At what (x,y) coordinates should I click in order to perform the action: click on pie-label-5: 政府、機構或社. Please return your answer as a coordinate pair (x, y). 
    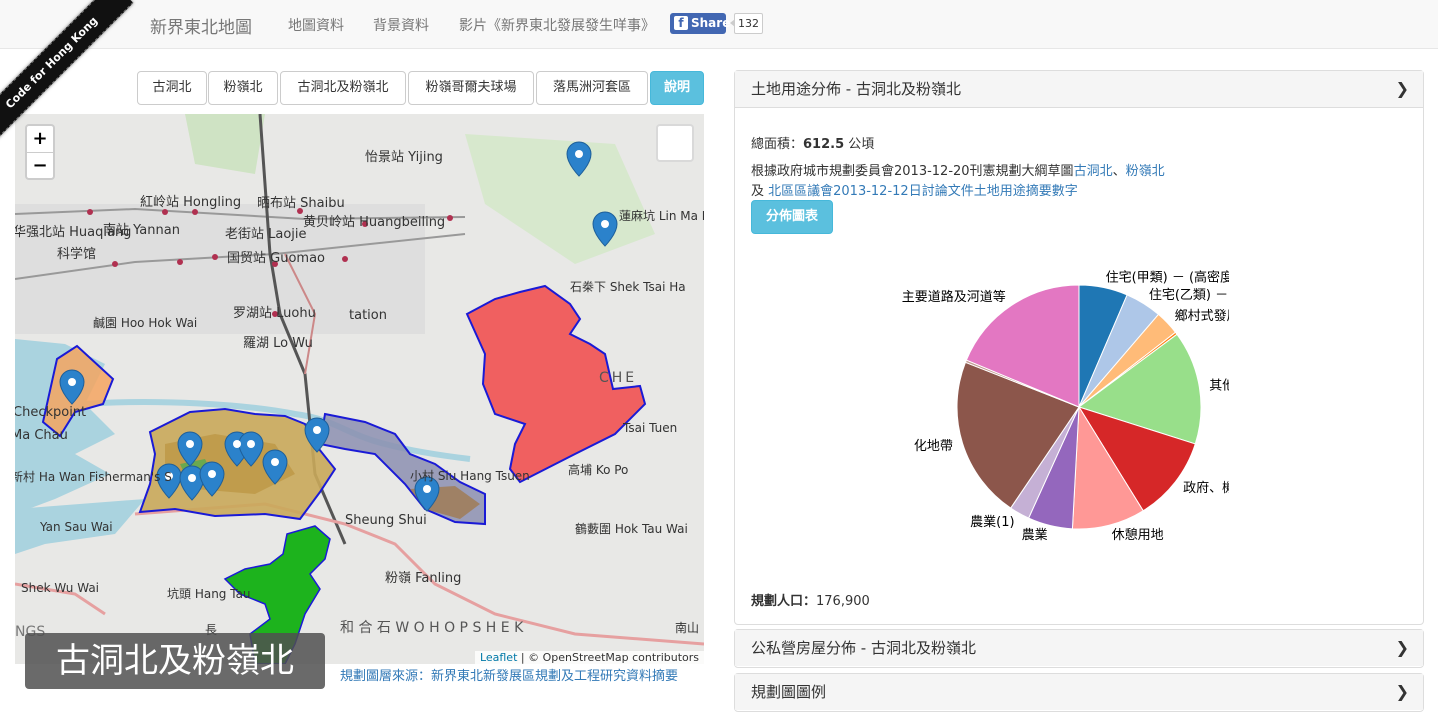
    Looking at the image, I should click on (1228, 488).